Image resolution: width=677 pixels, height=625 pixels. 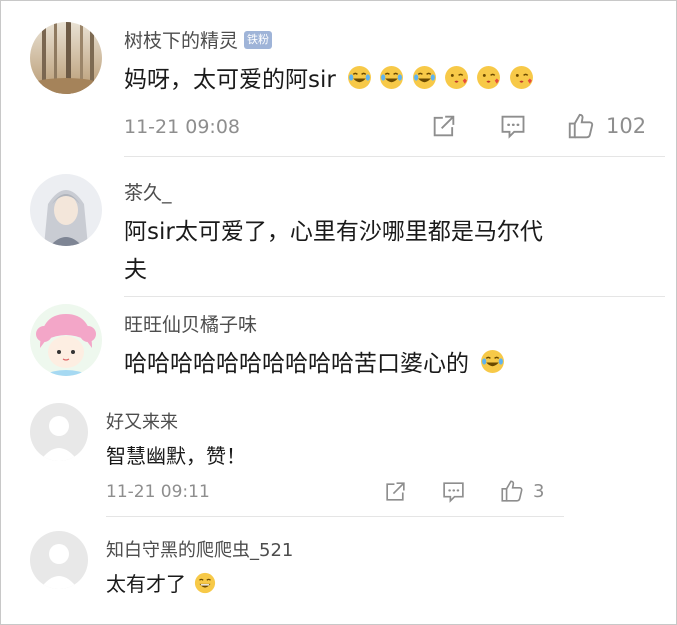 I want to click on comment-date: 11-21 09:08, so click(x=182, y=127).